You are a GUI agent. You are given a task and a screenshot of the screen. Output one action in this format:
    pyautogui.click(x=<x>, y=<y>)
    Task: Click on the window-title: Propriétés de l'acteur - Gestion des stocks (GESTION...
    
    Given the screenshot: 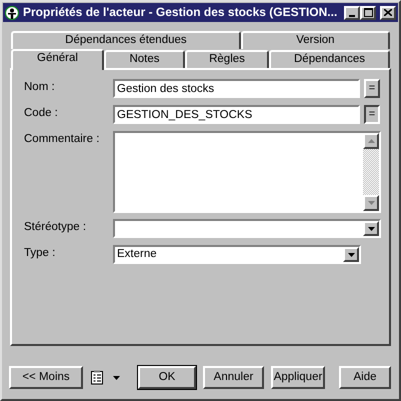 What is the action you would take?
    pyautogui.click(x=180, y=12)
    